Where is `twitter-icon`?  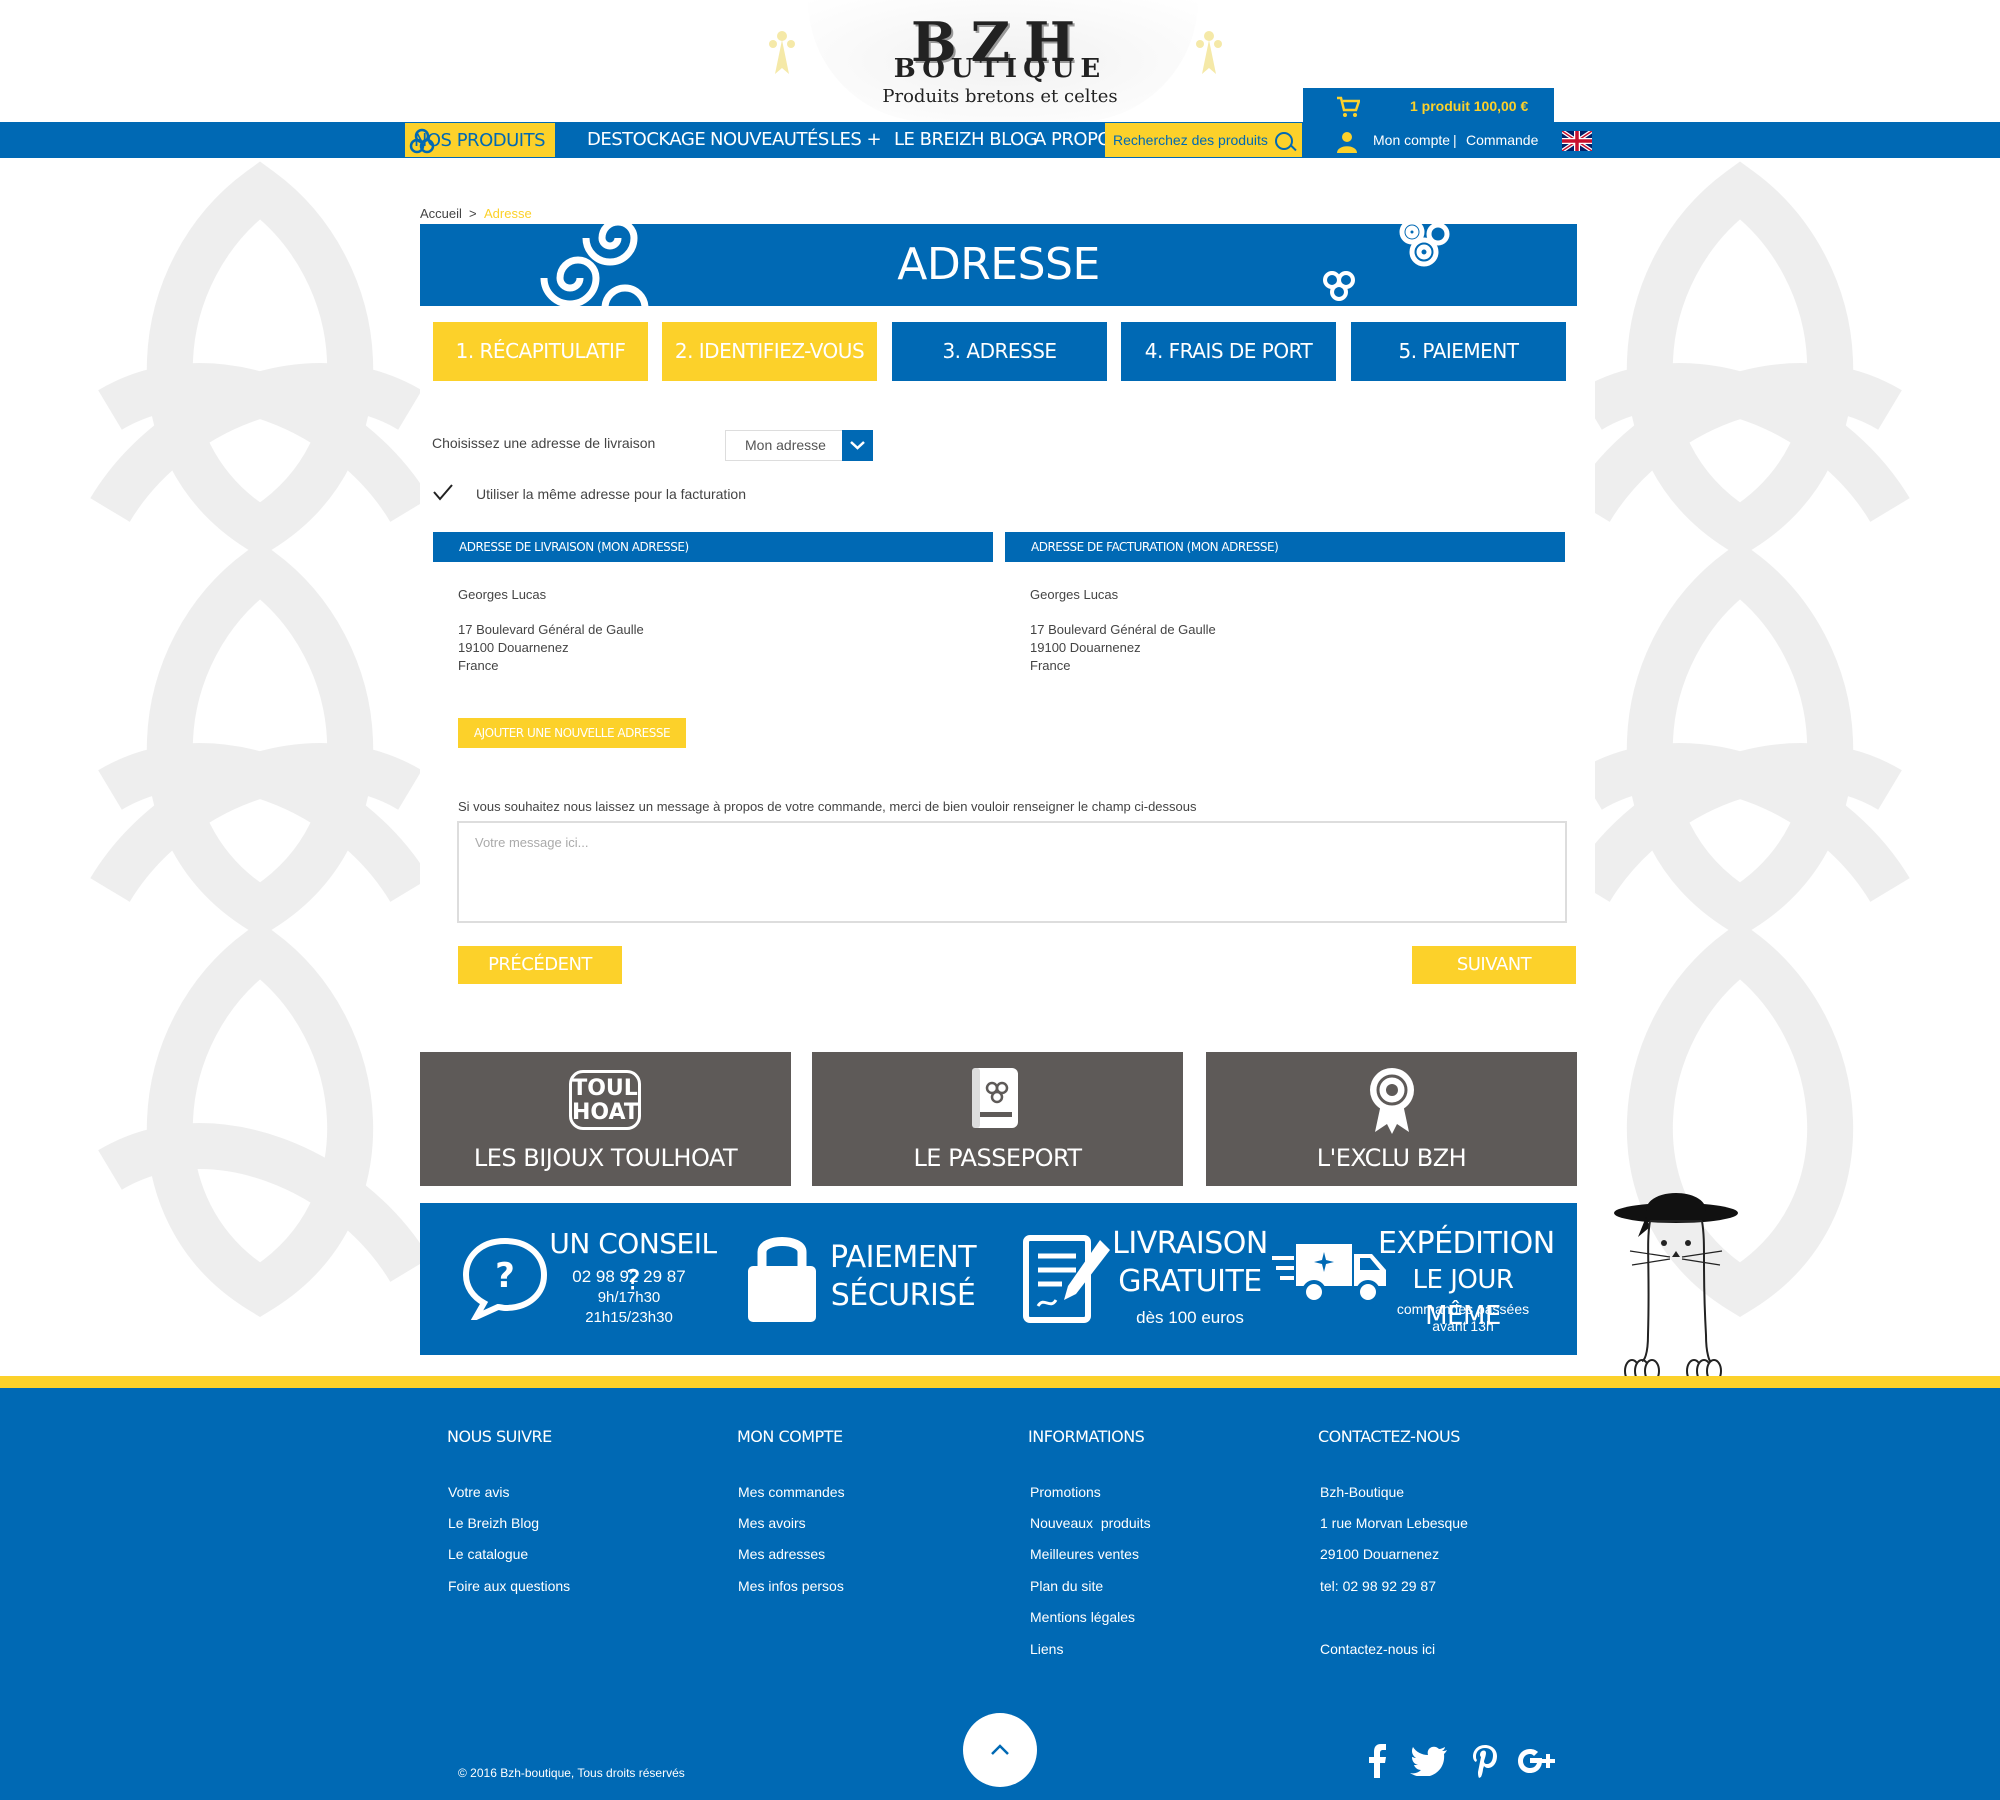
twitter-icon is located at coordinates (1429, 1761).